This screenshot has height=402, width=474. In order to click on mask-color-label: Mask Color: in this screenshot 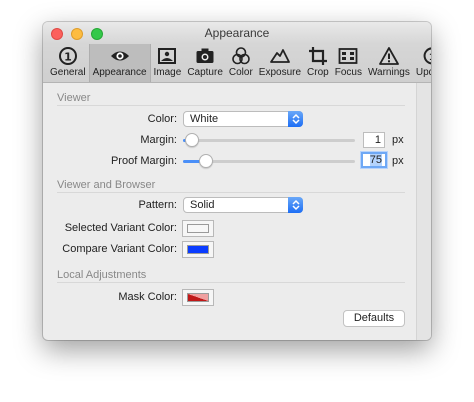, I will do `click(147, 297)`.